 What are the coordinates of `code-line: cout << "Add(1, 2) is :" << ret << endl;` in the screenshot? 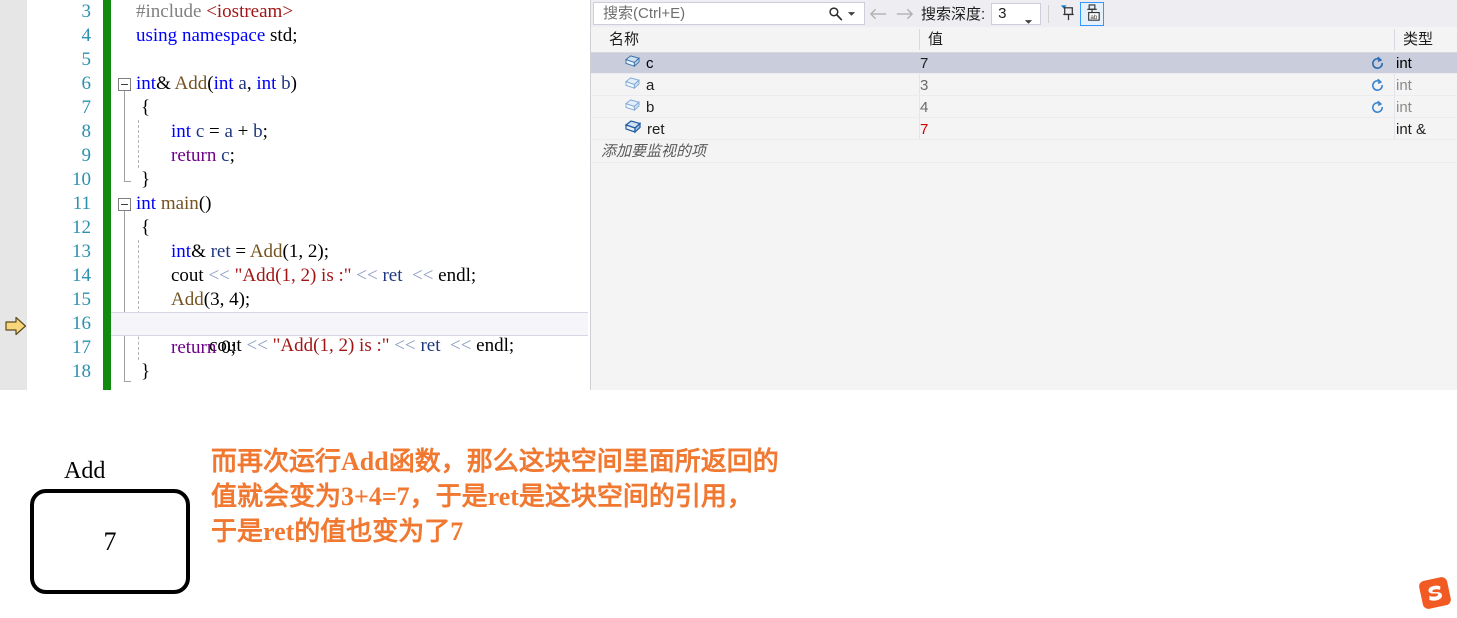 It's located at (323, 276).